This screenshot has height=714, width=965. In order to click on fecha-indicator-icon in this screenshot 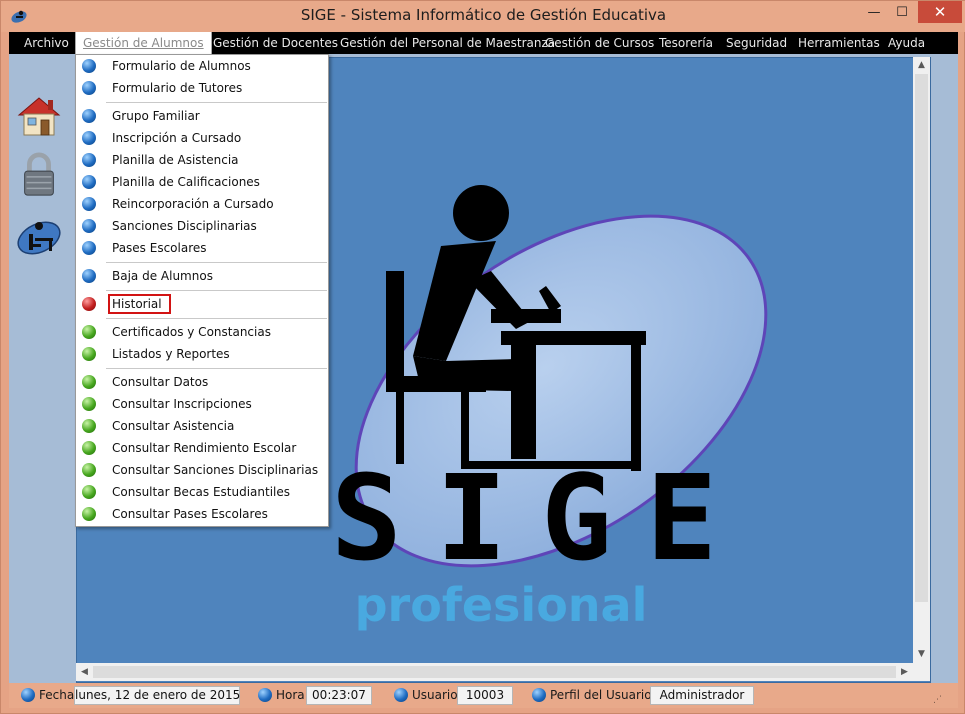, I will do `click(28, 695)`.